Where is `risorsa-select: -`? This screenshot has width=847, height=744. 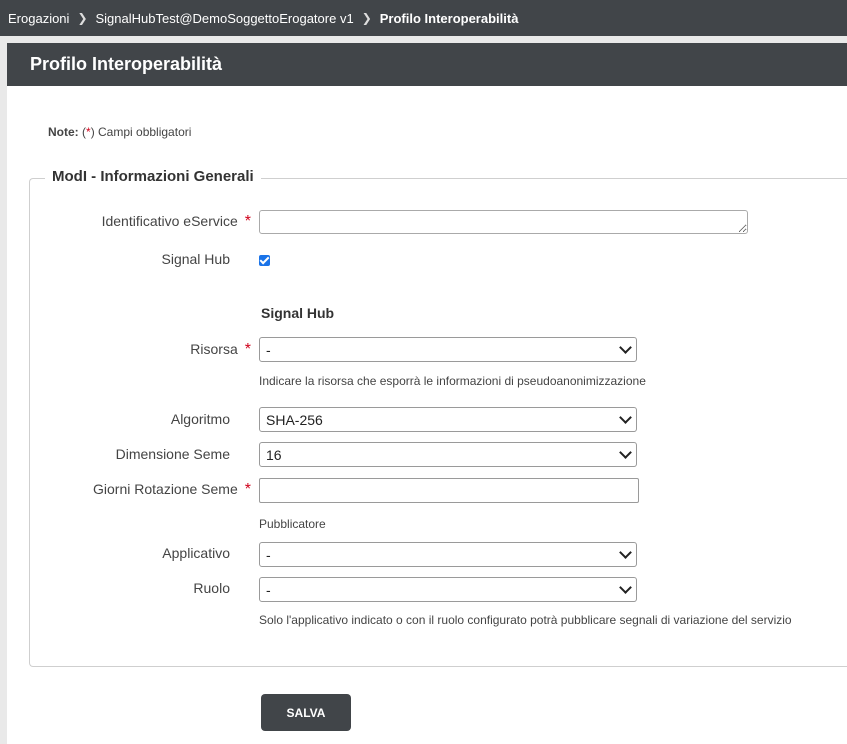 risorsa-select: - is located at coordinates (448, 349).